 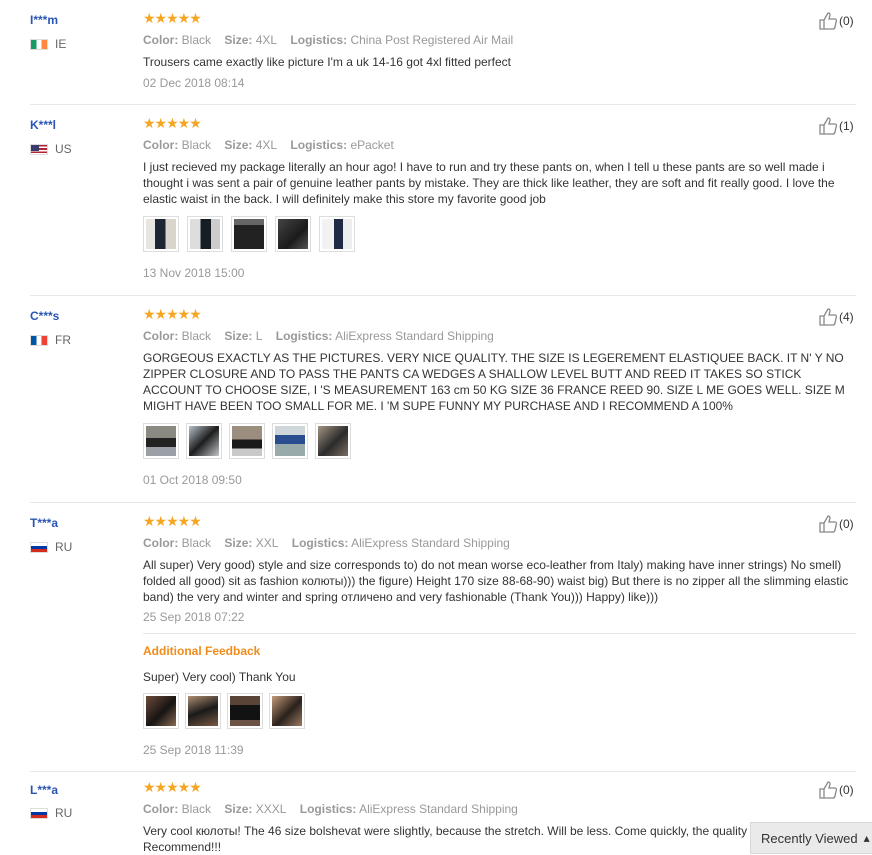 What do you see at coordinates (51, 149) in the screenshot?
I see `reviewer-country: US` at bounding box center [51, 149].